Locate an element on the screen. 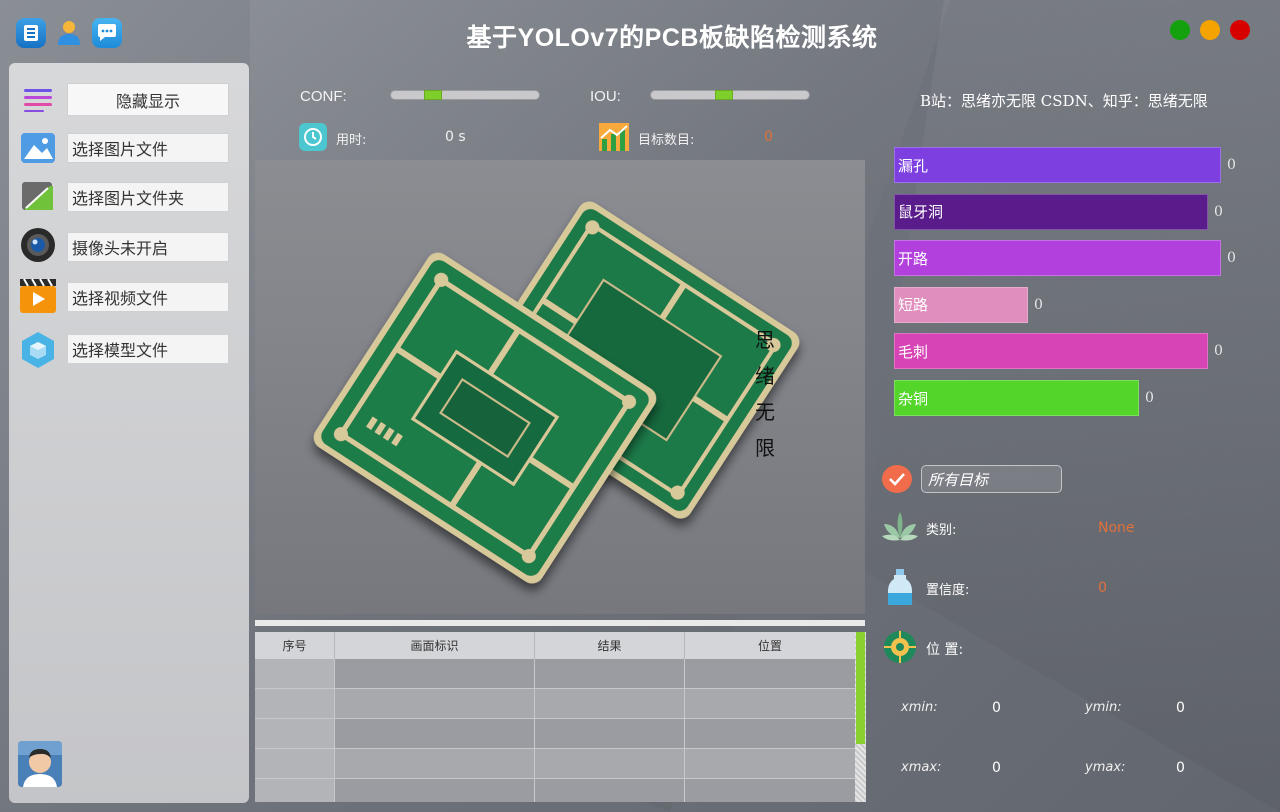  column-header-result: 结果 is located at coordinates (610, 645).